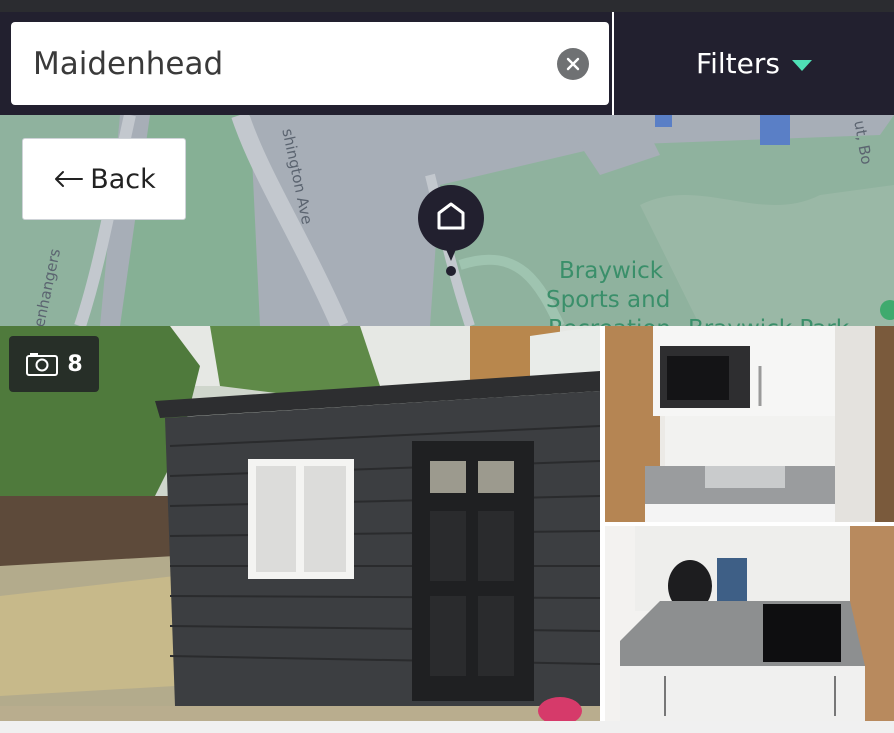 Image resolution: width=894 pixels, height=733 pixels. What do you see at coordinates (42, 364) in the screenshot?
I see `camera-icon` at bounding box center [42, 364].